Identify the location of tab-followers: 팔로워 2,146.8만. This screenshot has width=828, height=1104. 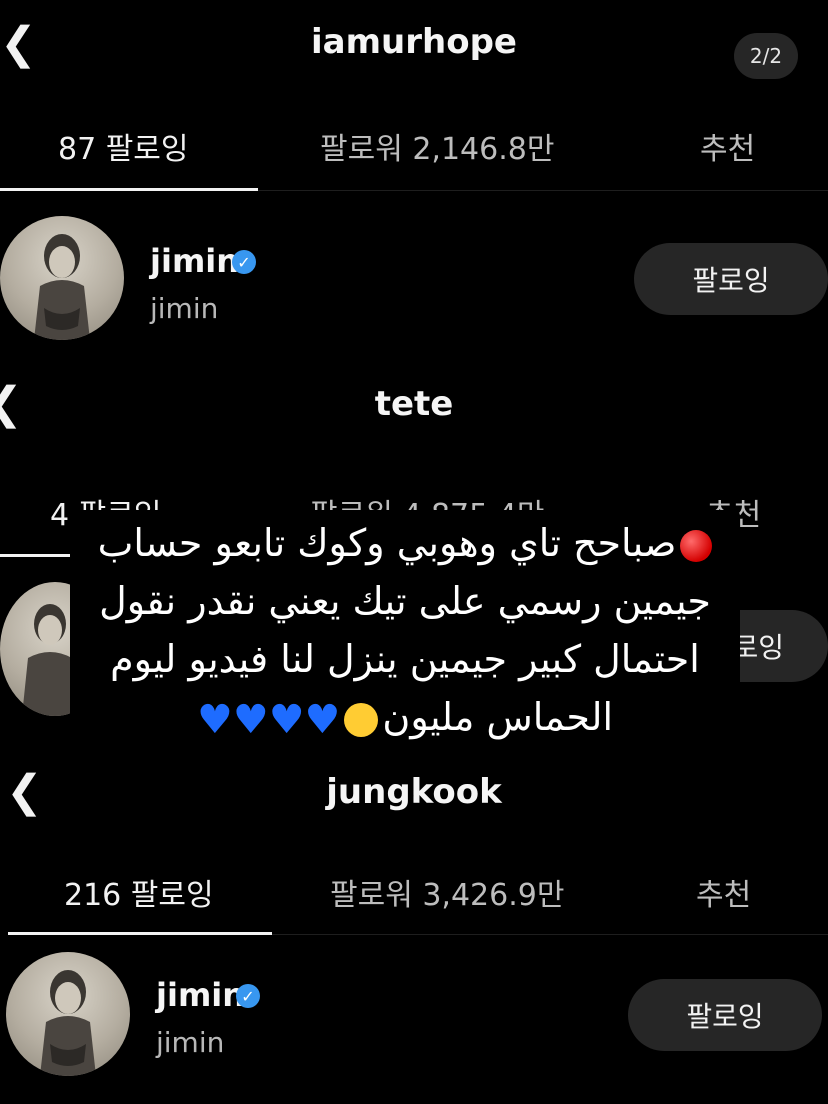
(437, 146).